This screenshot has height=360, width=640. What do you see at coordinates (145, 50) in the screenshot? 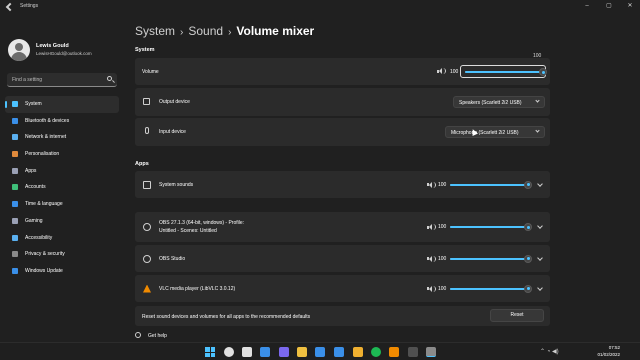
I see `system-section-heading: System` at bounding box center [145, 50].